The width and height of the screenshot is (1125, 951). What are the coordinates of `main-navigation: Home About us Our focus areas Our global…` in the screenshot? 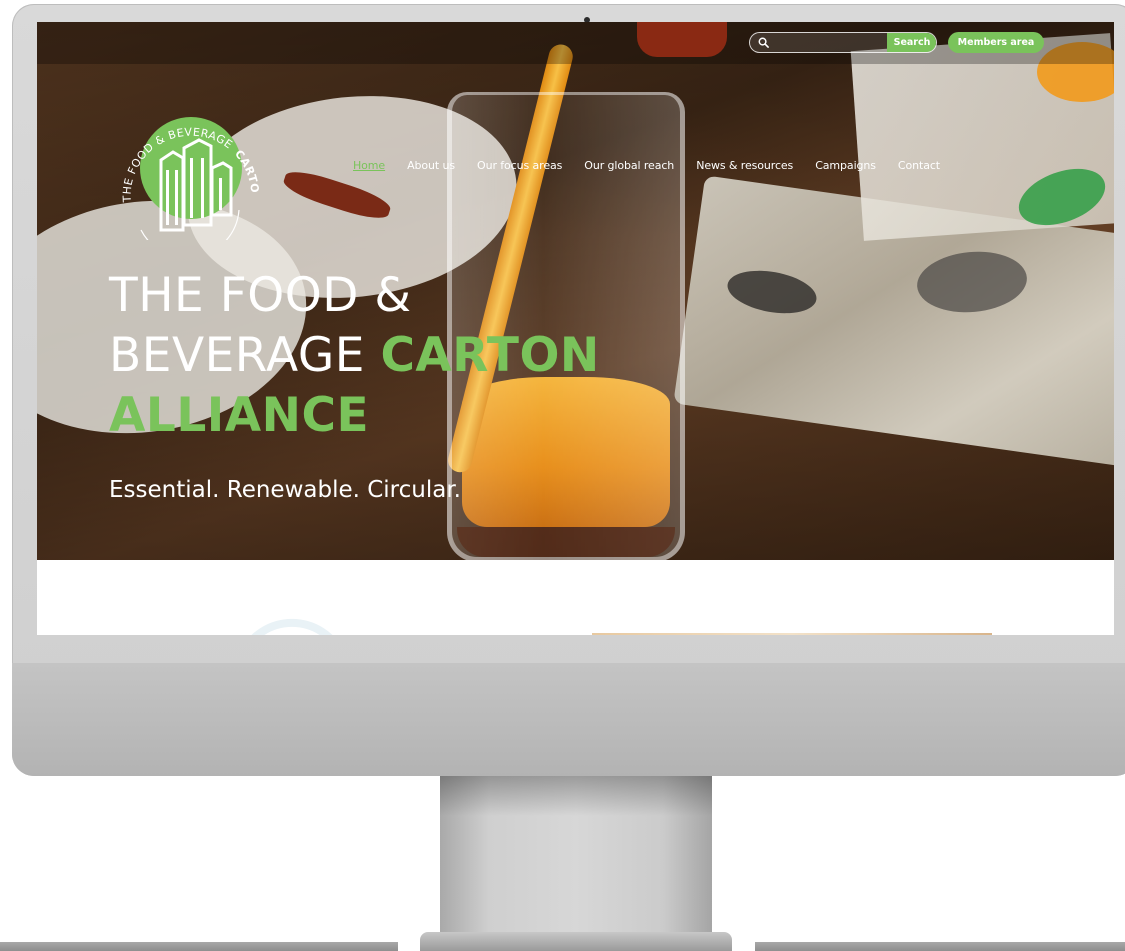 It's located at (646, 165).